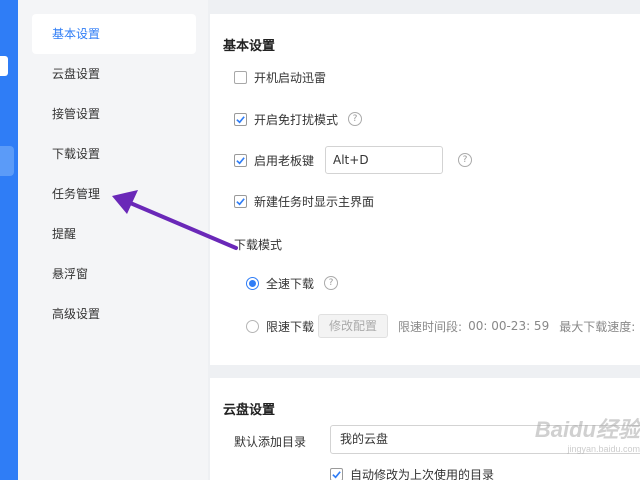  What do you see at coordinates (252, 326) in the screenshot?
I see `limited-speed-radio` at bounding box center [252, 326].